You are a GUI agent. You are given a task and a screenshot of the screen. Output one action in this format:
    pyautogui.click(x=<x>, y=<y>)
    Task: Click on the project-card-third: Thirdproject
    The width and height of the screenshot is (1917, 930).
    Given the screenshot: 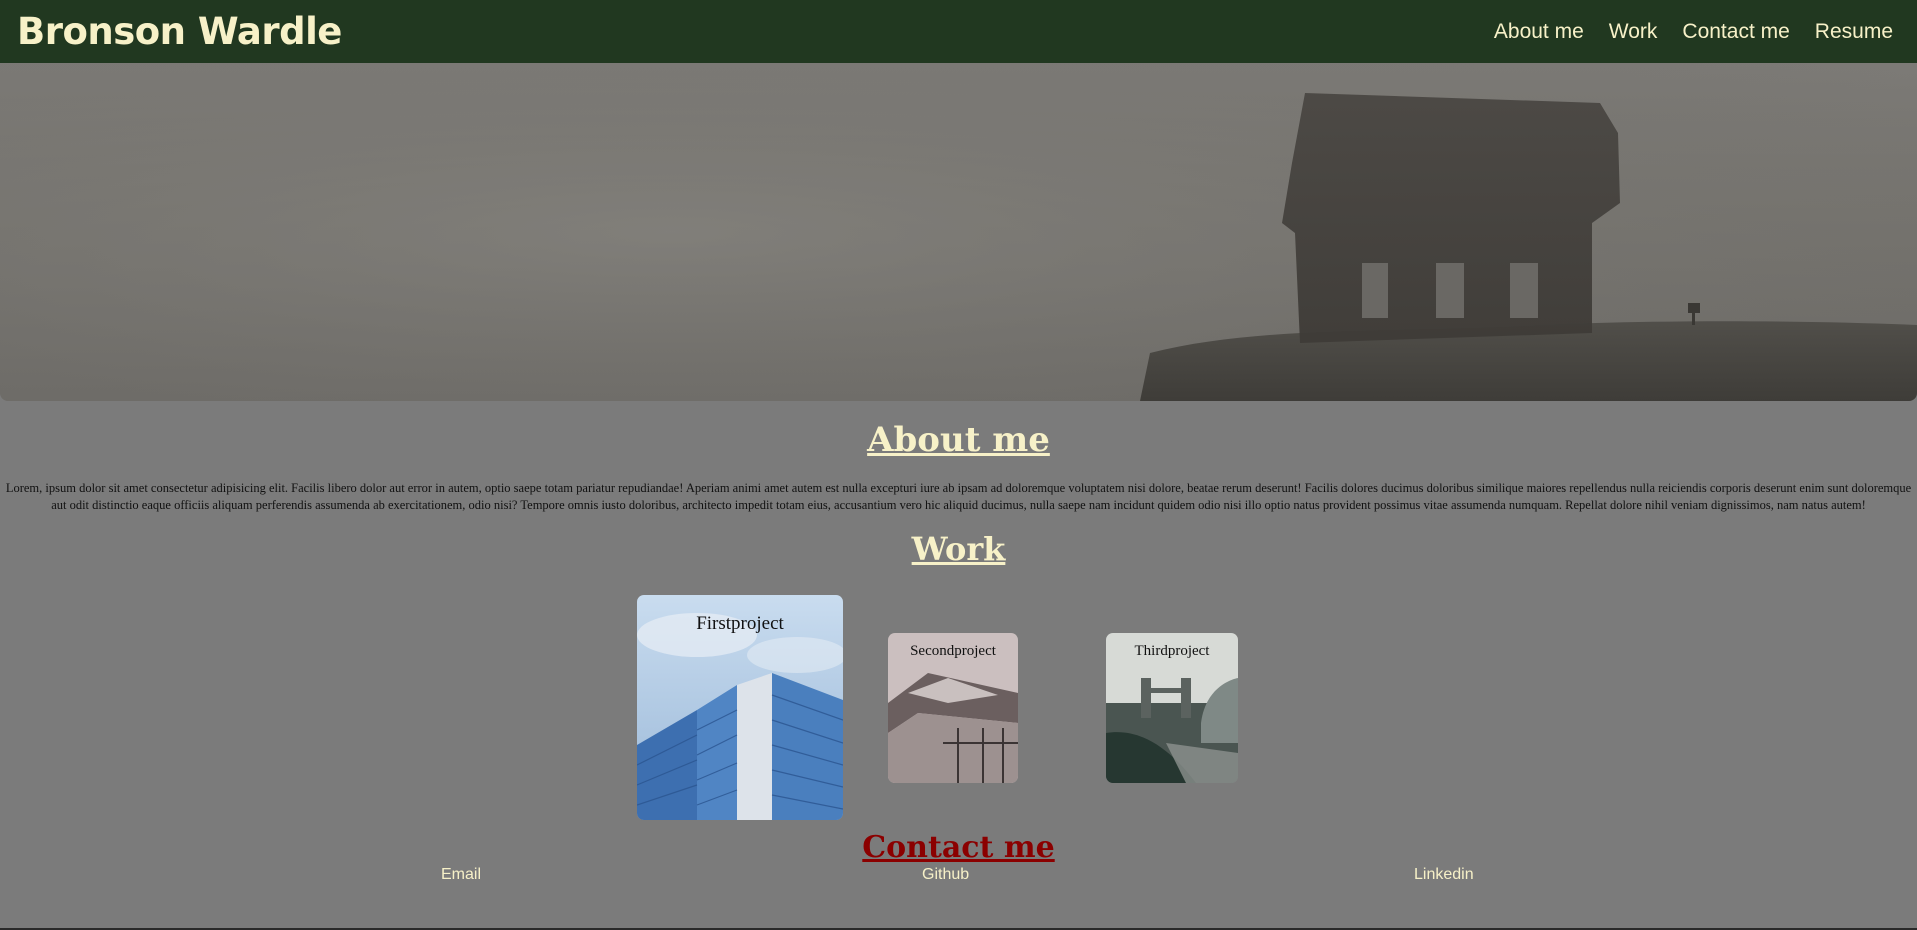 What is the action you would take?
    pyautogui.click(x=1172, y=708)
    